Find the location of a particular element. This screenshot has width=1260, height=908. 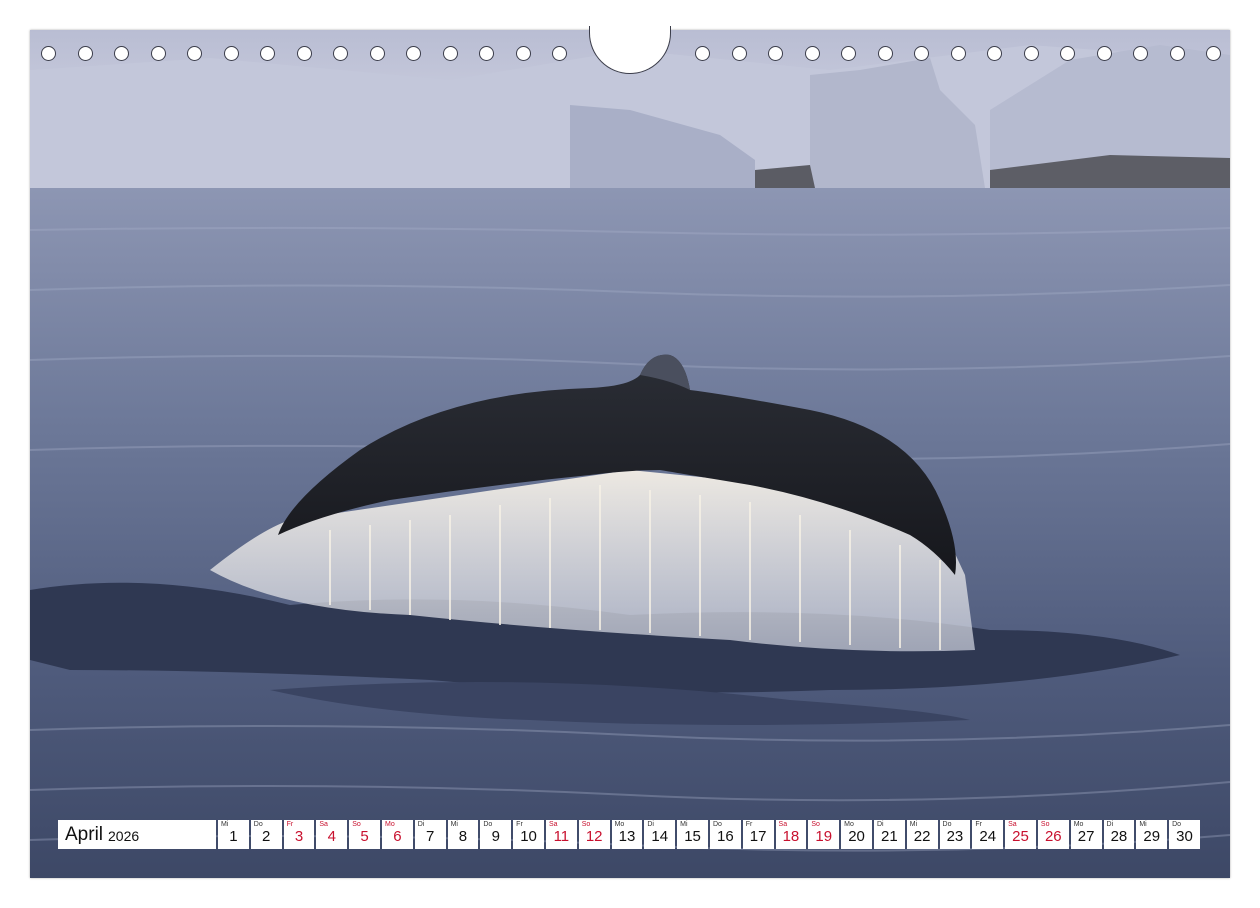

day-number: 27 is located at coordinates (1086, 836).